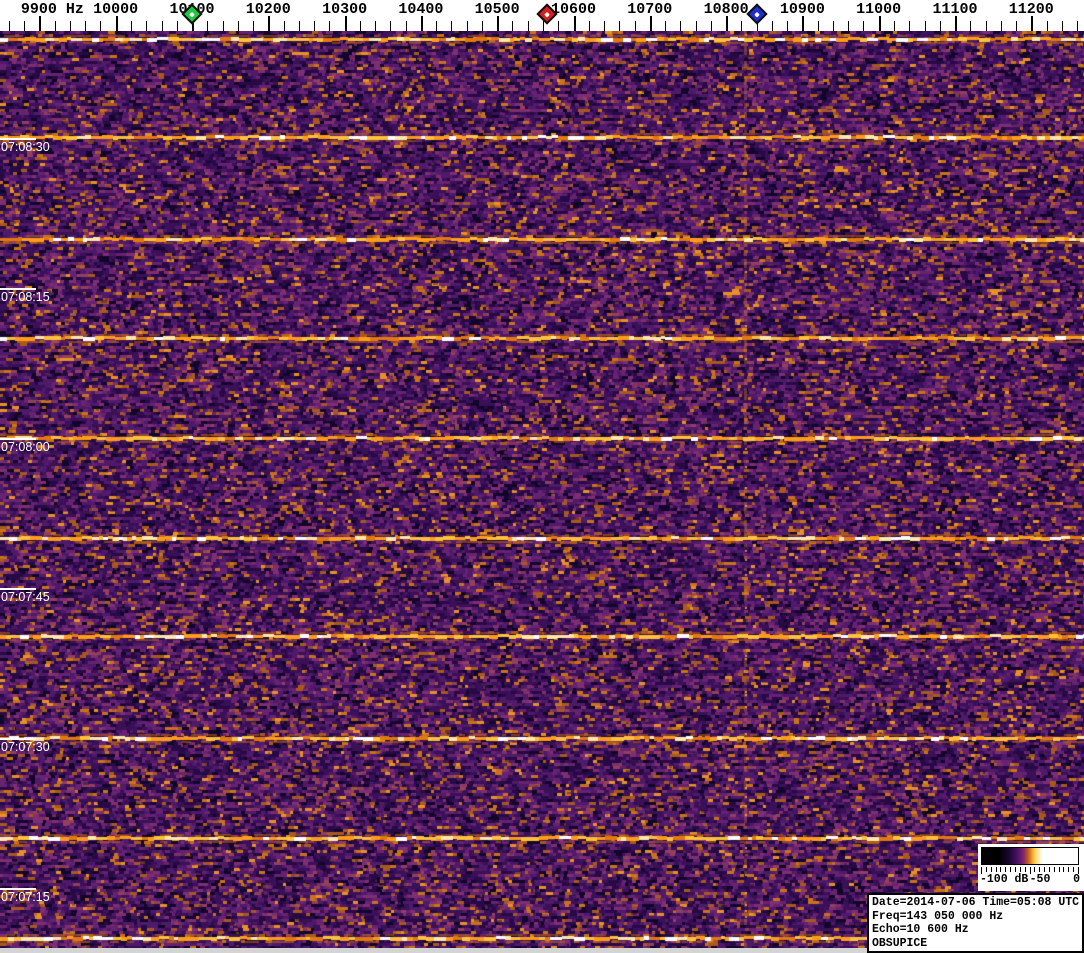 This screenshot has height=953, width=1084. What do you see at coordinates (1040, 879) in the screenshot?
I see `colorbar-label-mid: -50` at bounding box center [1040, 879].